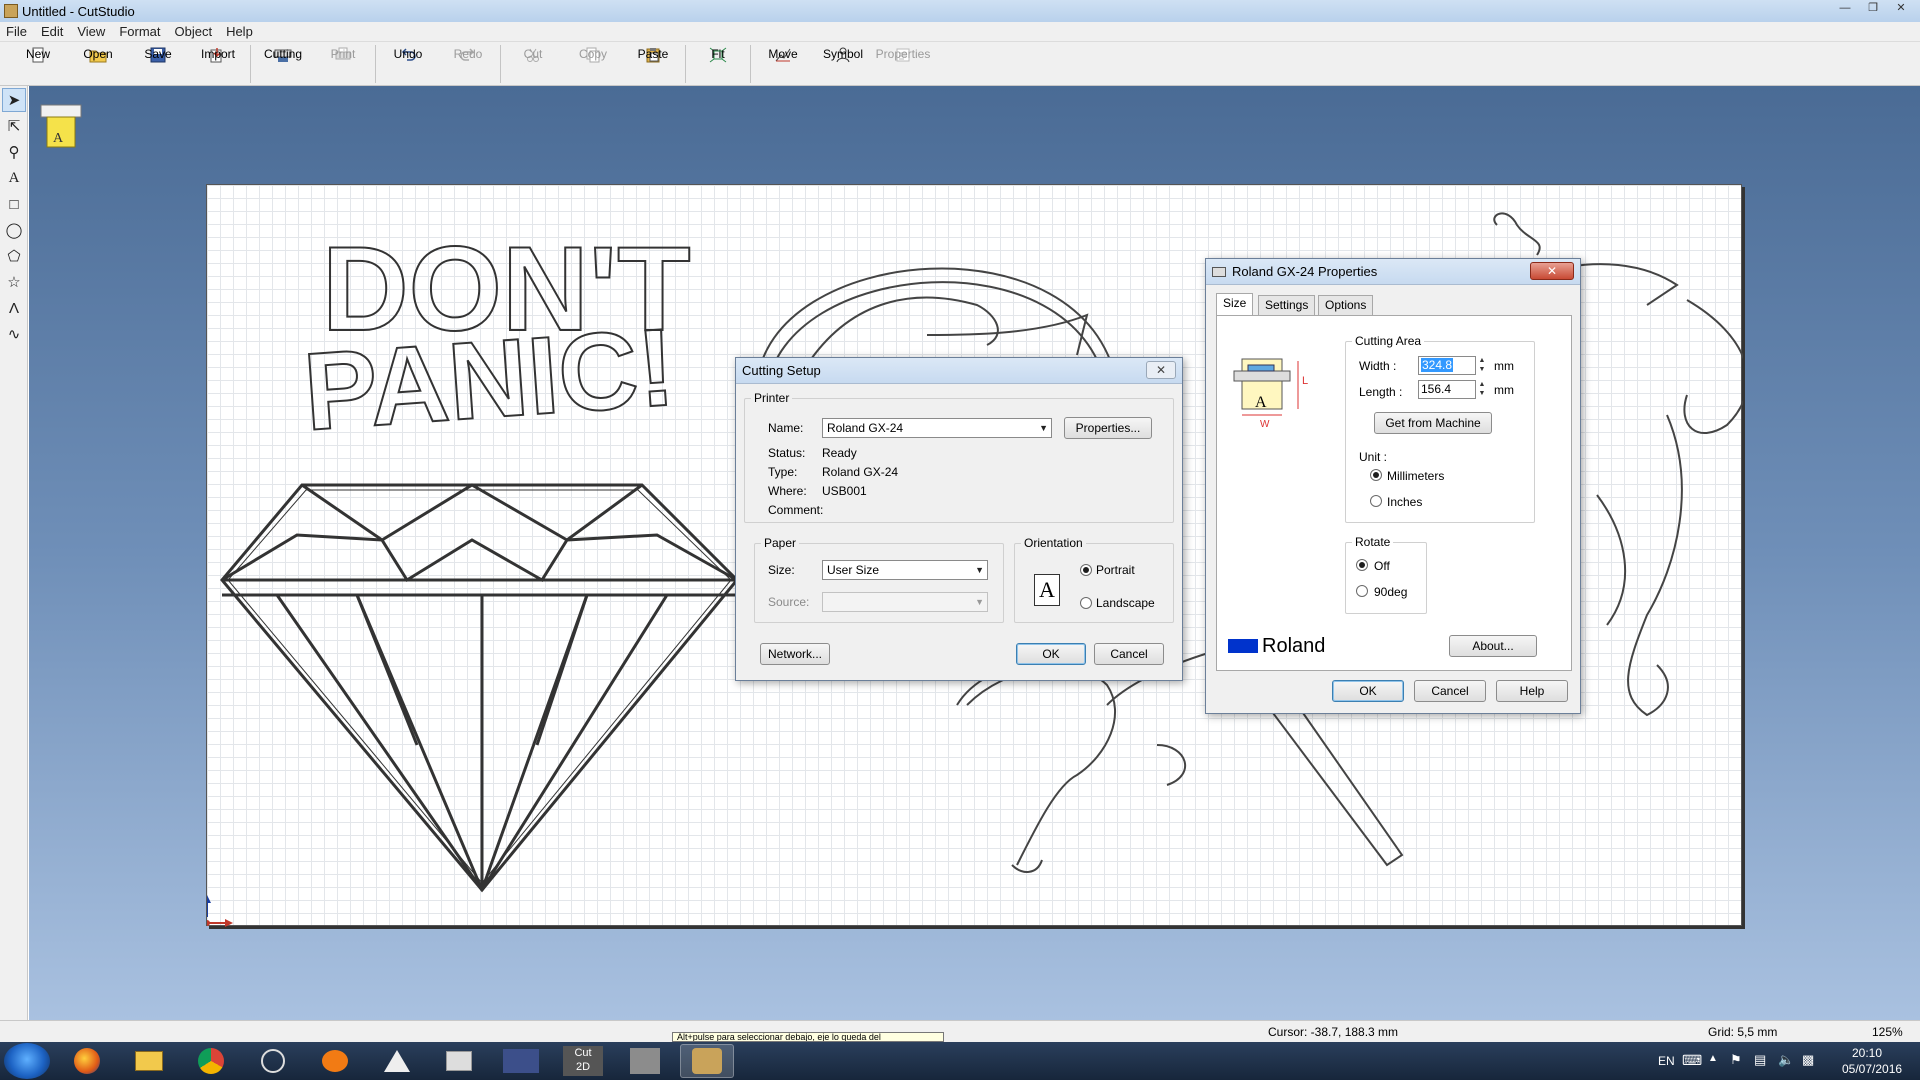 This screenshot has height=1080, width=1920. I want to click on cutstudio-taskbar-icon, so click(707, 1061).